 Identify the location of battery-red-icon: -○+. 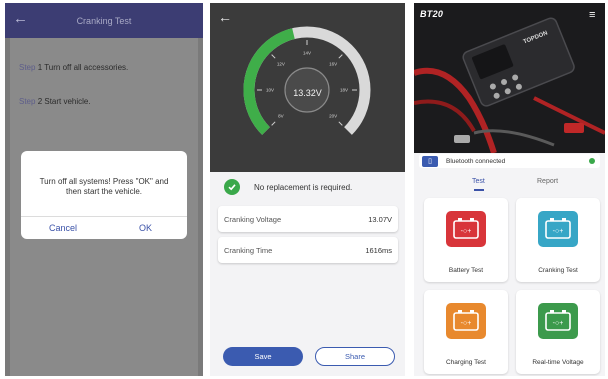
(466, 229).